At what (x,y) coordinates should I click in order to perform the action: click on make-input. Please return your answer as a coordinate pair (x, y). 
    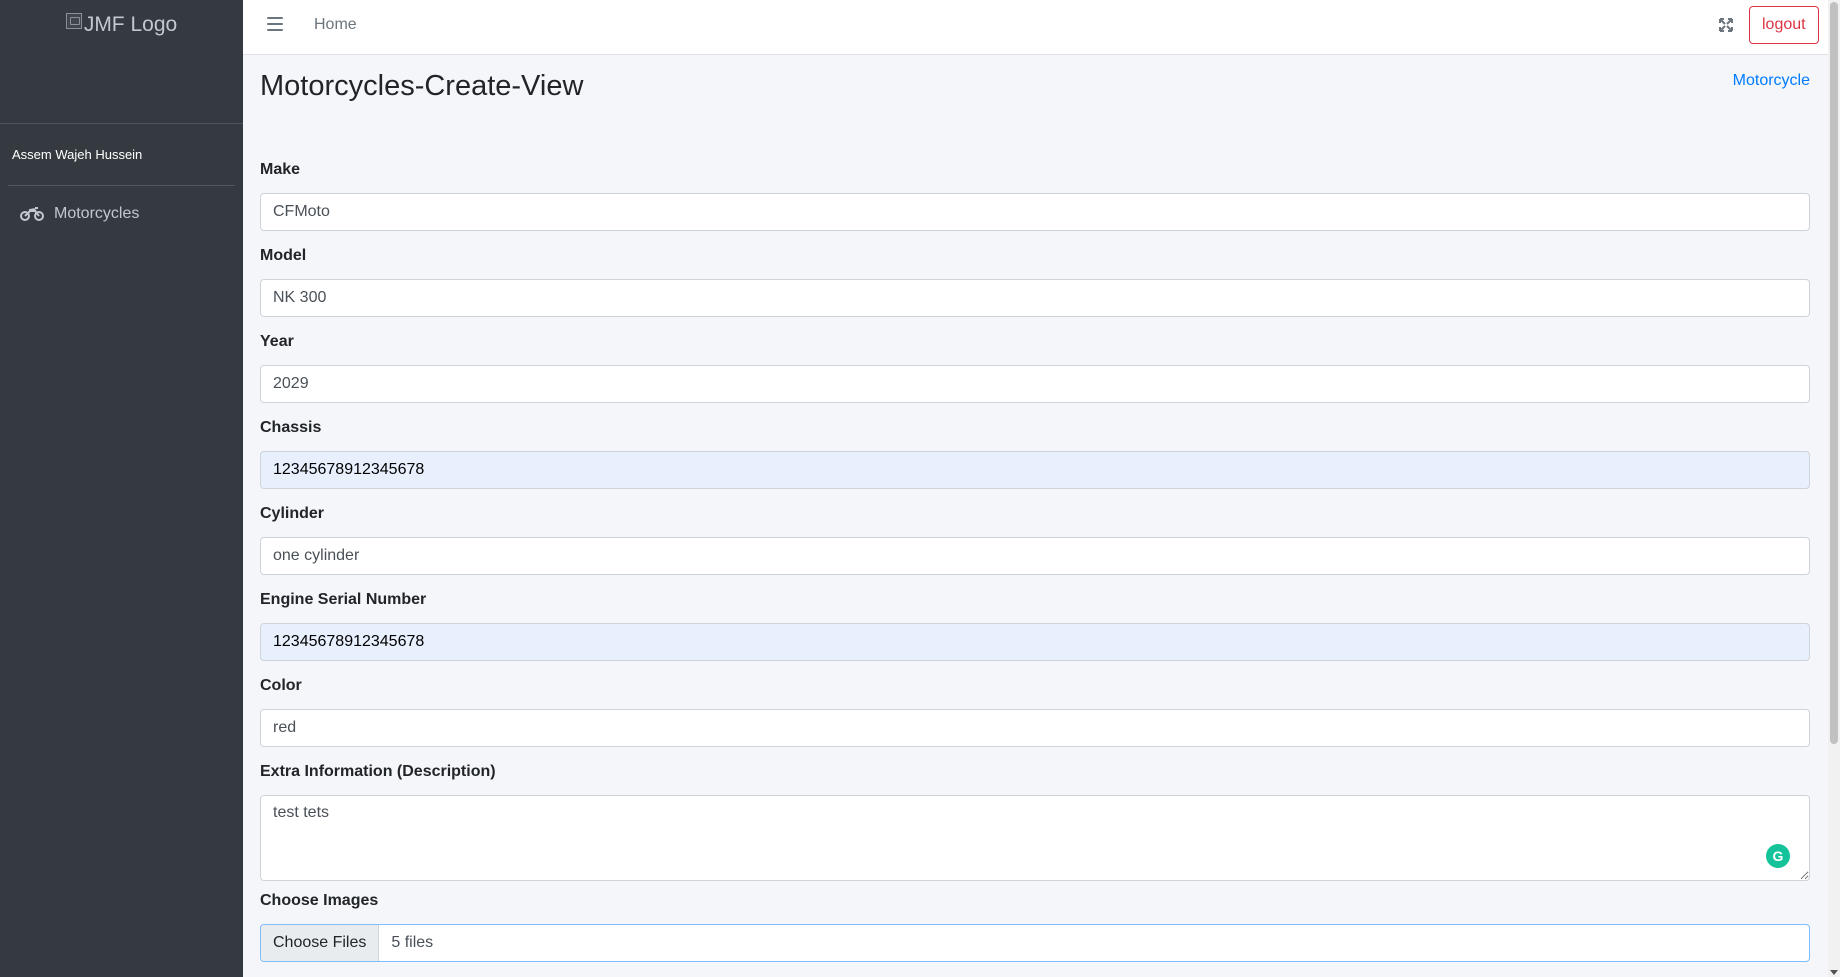
    Looking at the image, I should click on (1035, 212).